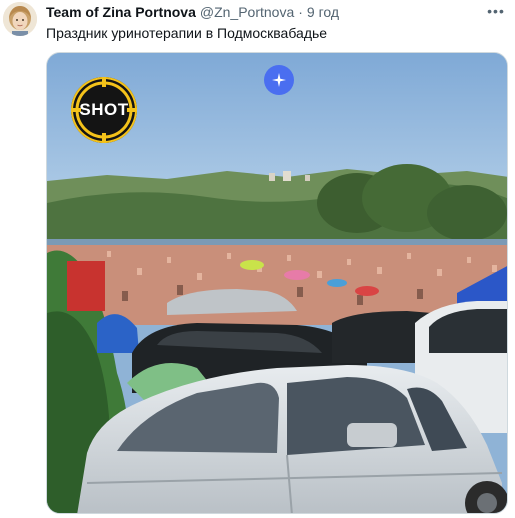 The width and height of the screenshot is (515, 518). Describe the element at coordinates (121, 12) in the screenshot. I see `author-name: Team of Zina Portnova` at that location.